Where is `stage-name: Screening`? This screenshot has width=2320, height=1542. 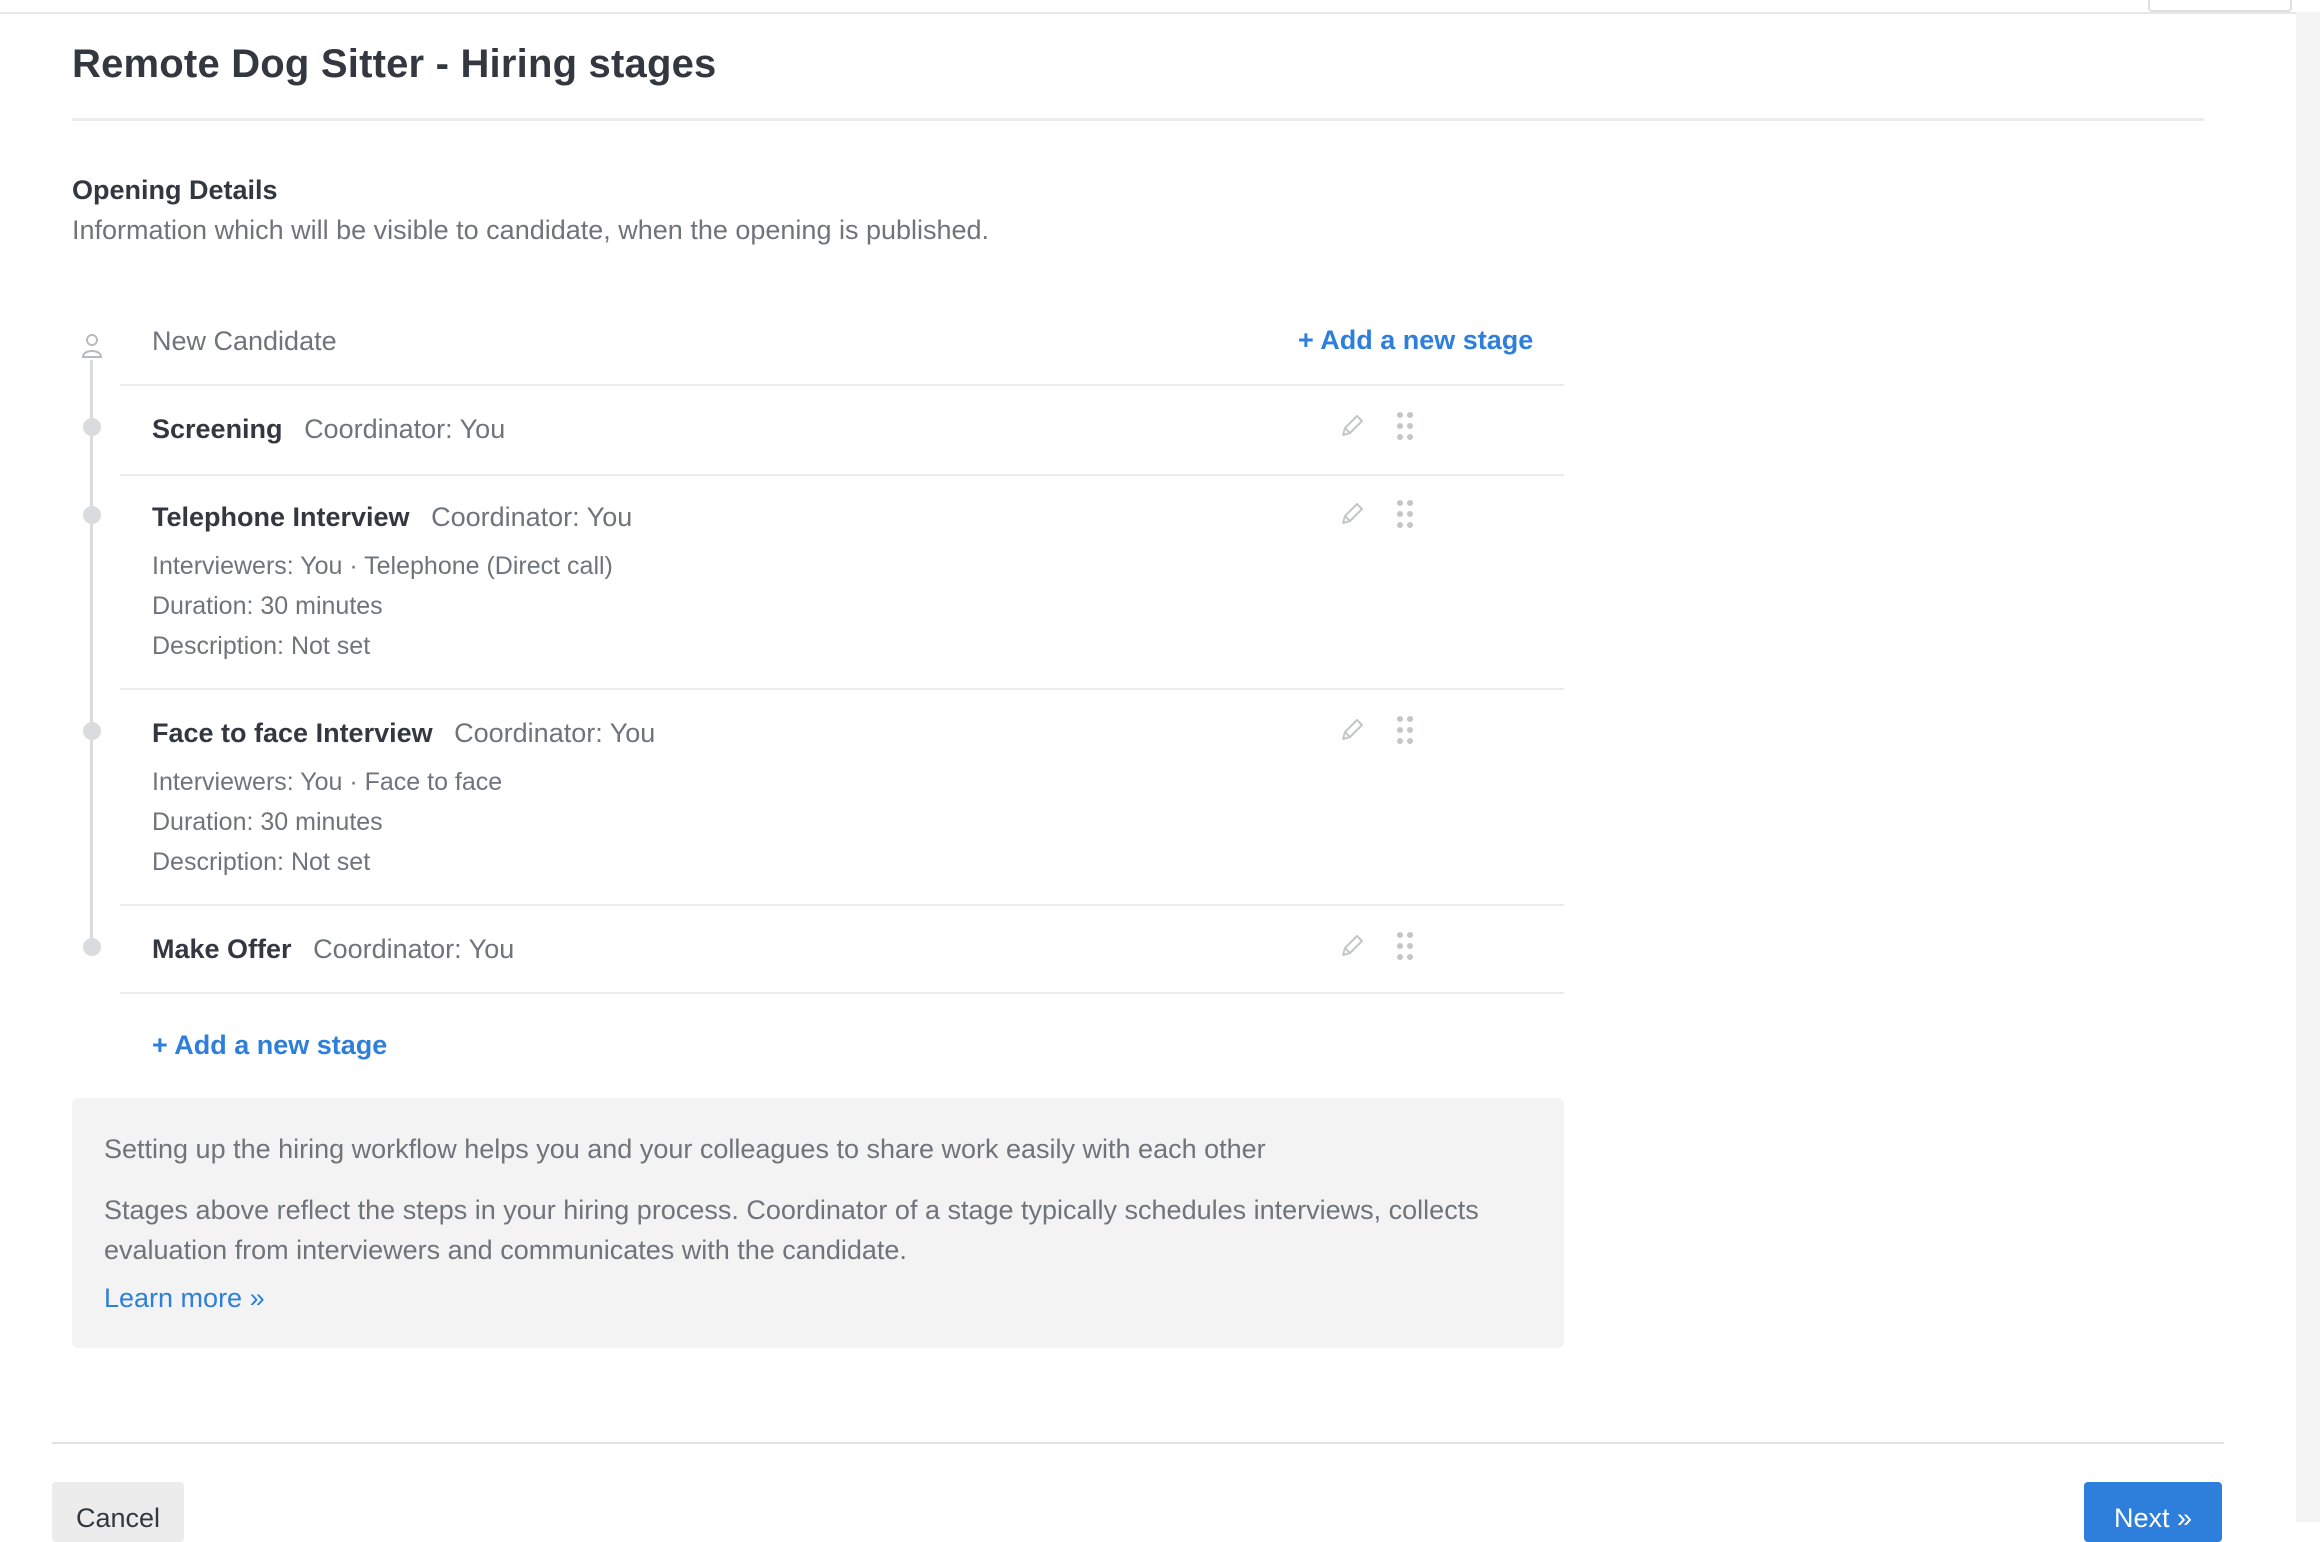 stage-name: Screening is located at coordinates (217, 429).